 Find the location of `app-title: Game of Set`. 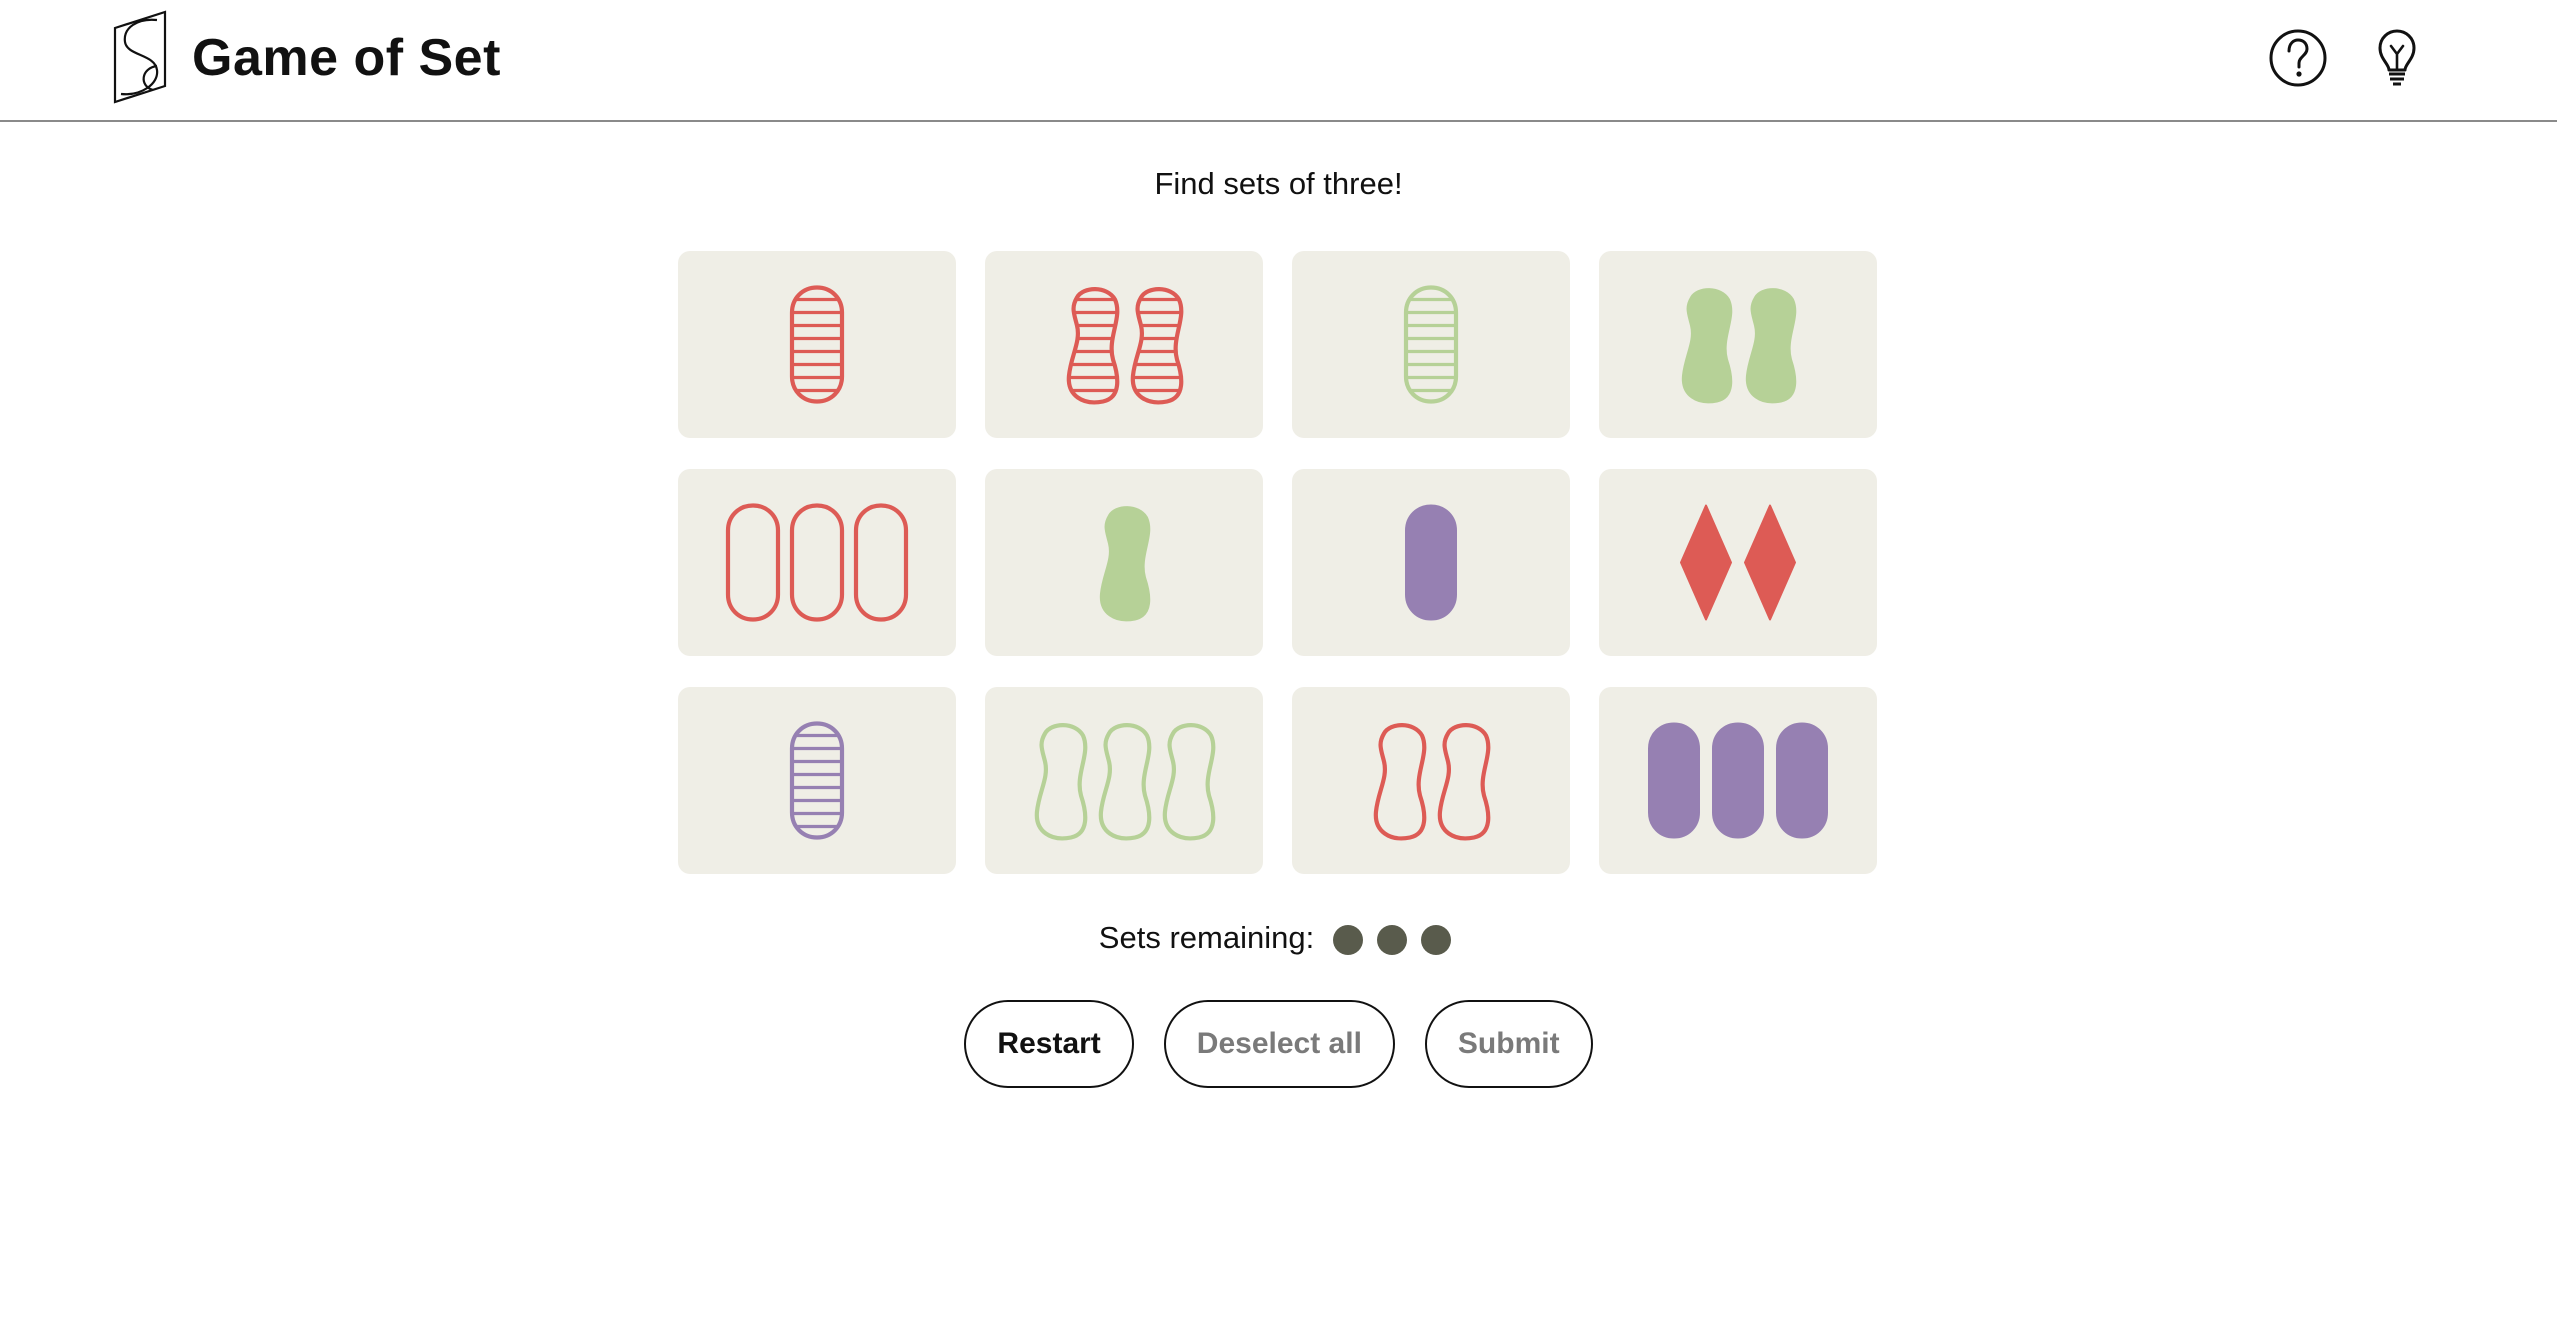

app-title: Game of Set is located at coordinates (346, 58).